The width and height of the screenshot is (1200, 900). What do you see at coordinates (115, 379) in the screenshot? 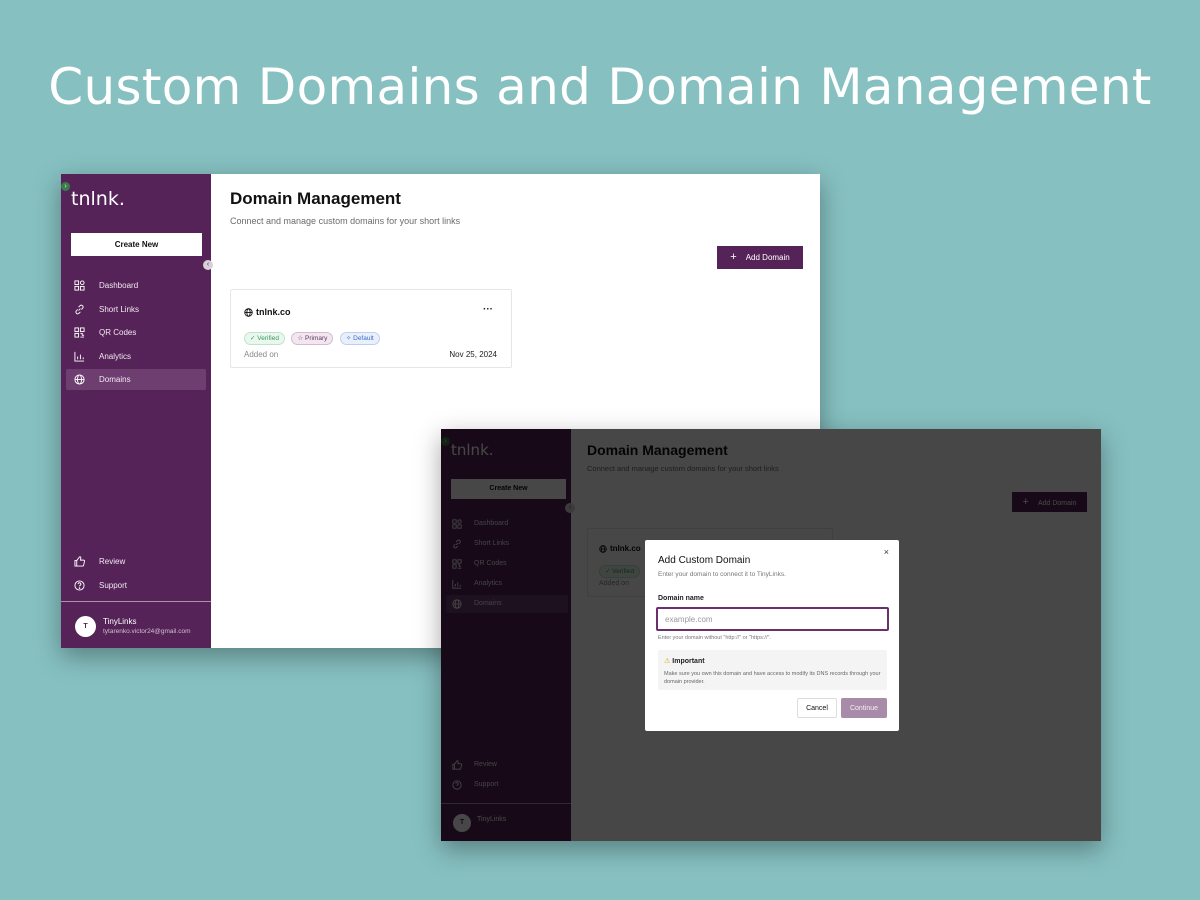
I see `sidebar-item-label: Domains` at bounding box center [115, 379].